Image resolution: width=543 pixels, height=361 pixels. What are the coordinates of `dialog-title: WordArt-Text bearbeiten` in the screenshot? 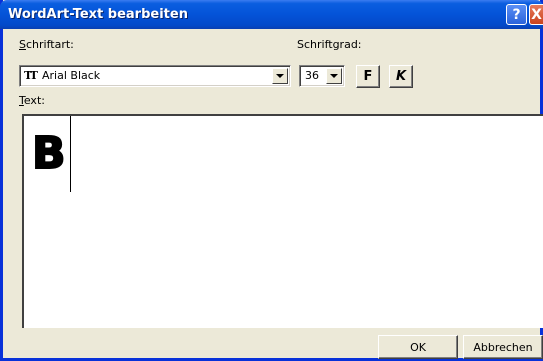 It's located at (98, 14).